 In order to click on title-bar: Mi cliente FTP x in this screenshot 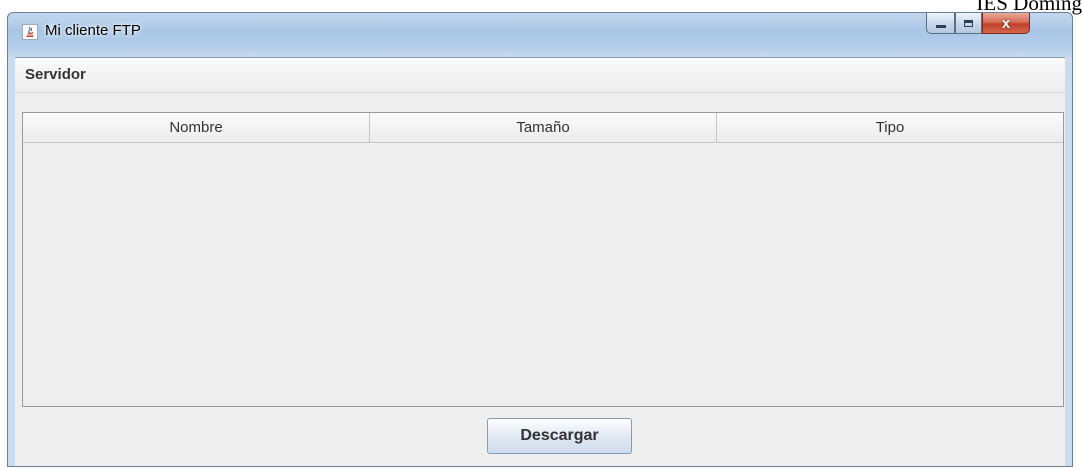, I will do `click(540, 35)`.